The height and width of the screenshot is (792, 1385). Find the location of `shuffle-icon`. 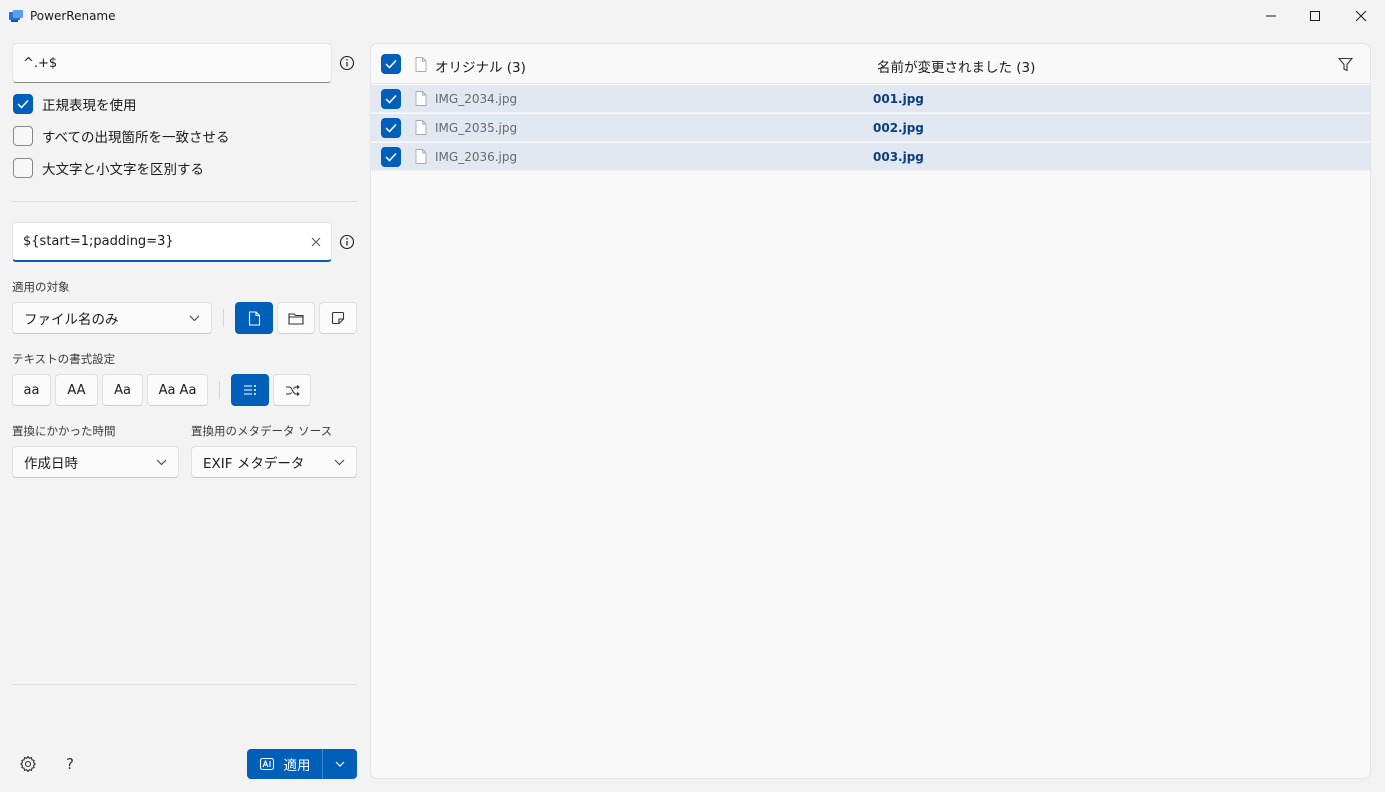

shuffle-icon is located at coordinates (292, 390).